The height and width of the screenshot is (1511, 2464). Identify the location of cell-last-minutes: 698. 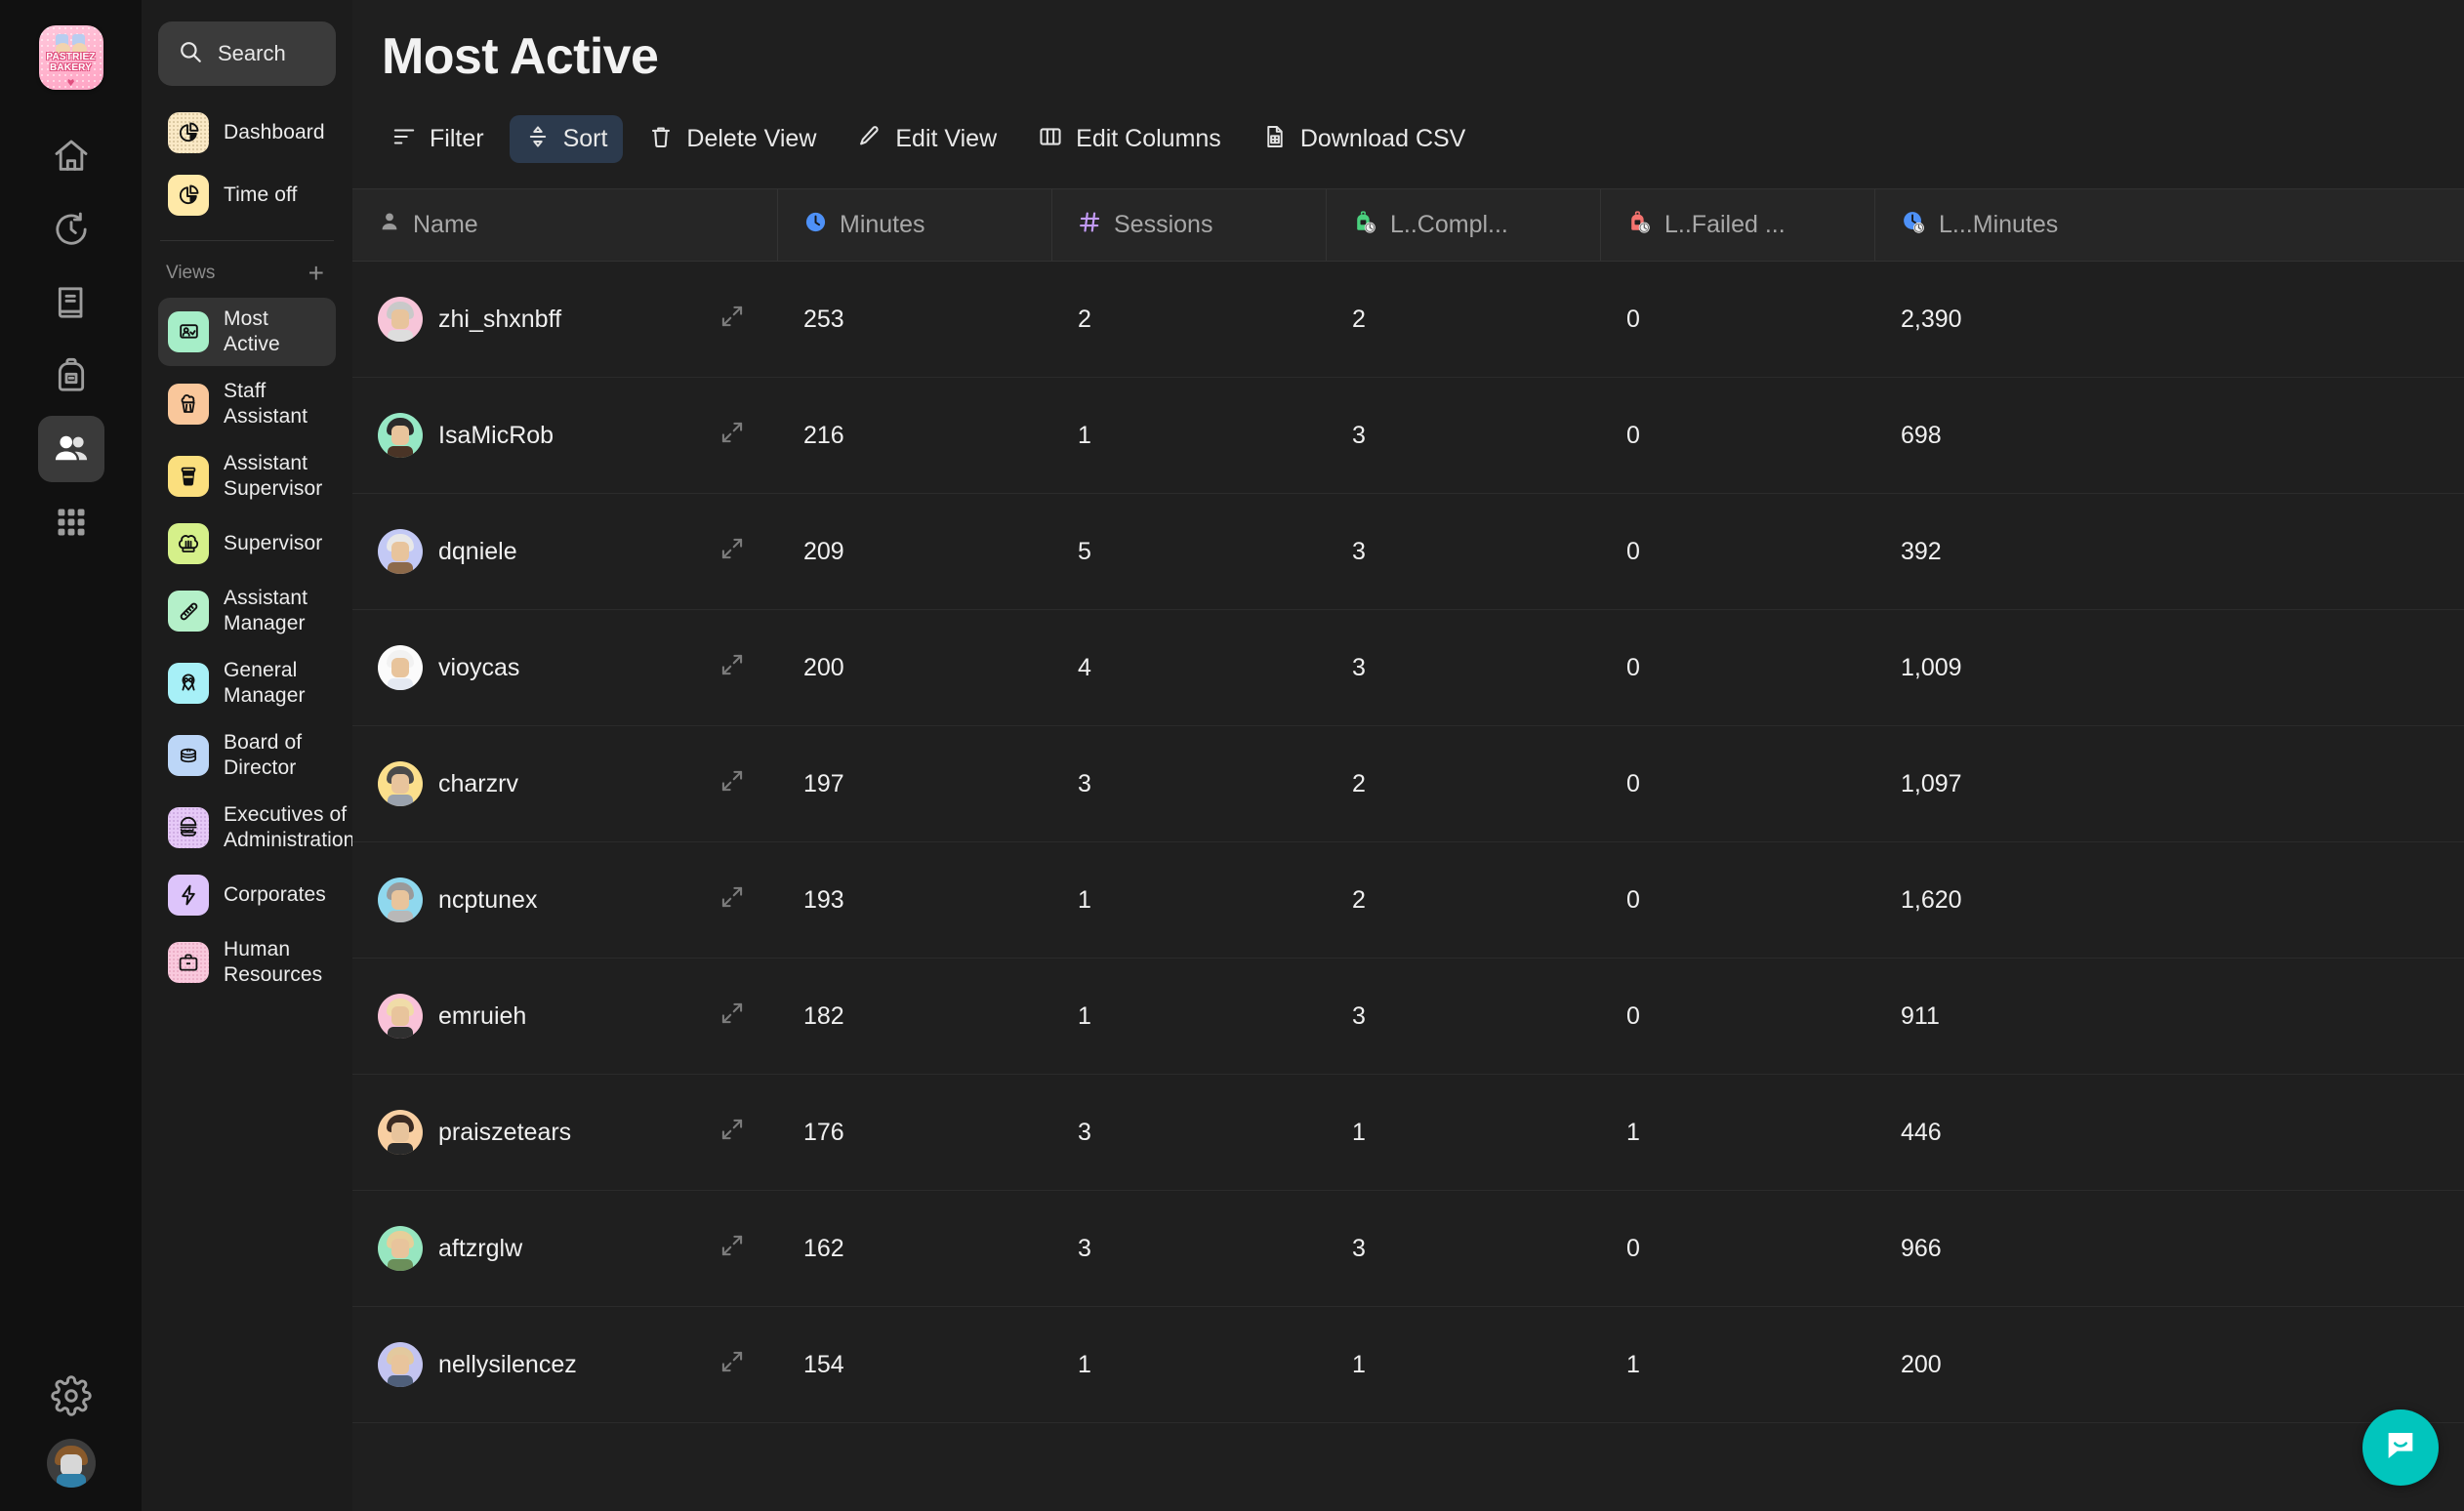
(1921, 435).